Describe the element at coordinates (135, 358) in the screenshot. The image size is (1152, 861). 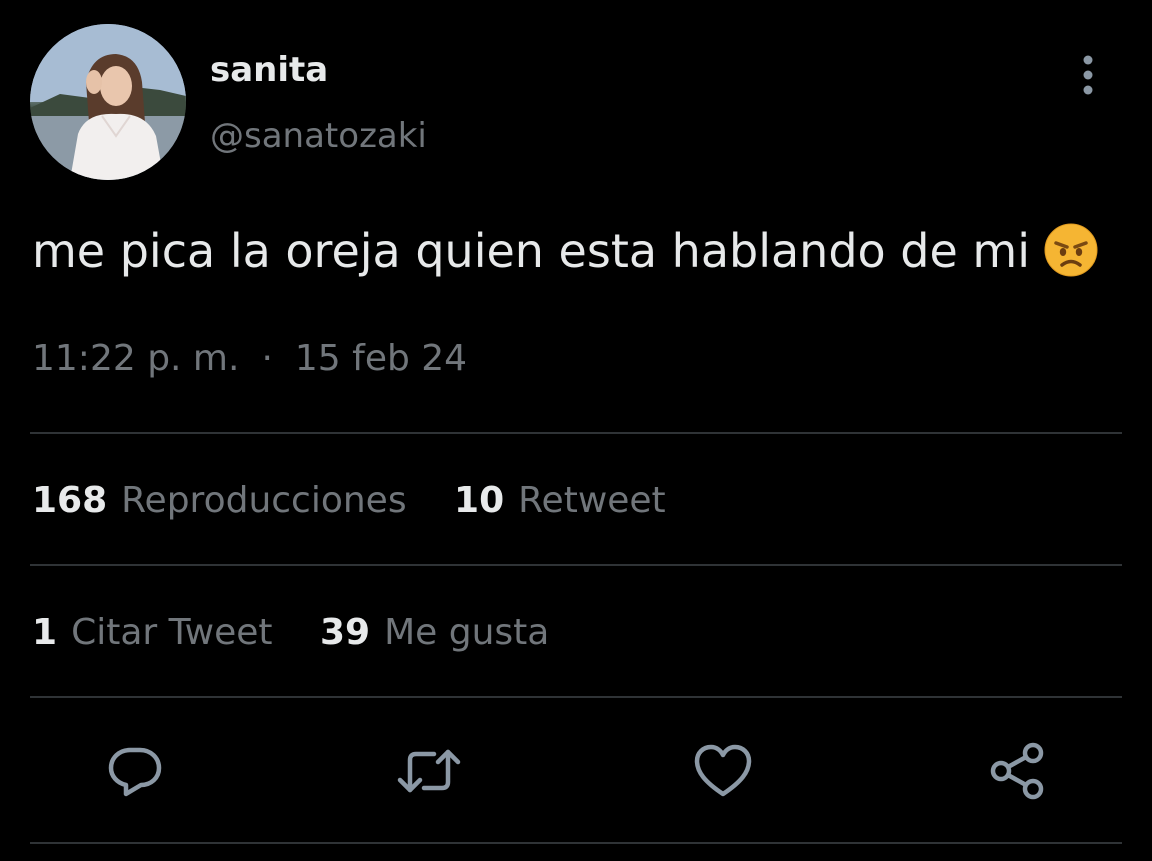
I see `tweet-time: 11:22 p. m.` at that location.